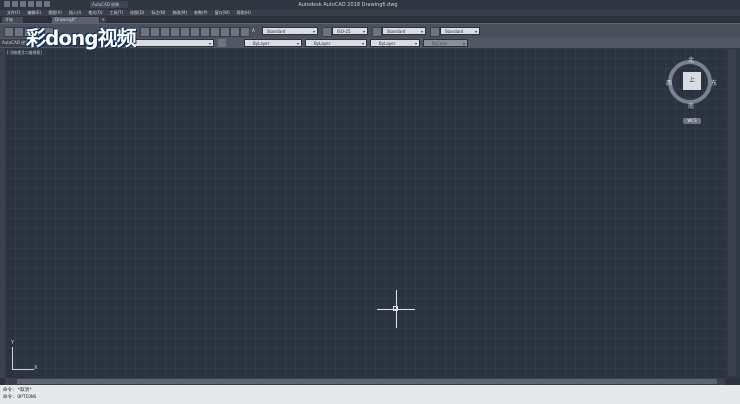 The height and width of the screenshot is (404, 740). Describe the element at coordinates (691, 59) in the screenshot. I see `compass-north: 北` at that location.